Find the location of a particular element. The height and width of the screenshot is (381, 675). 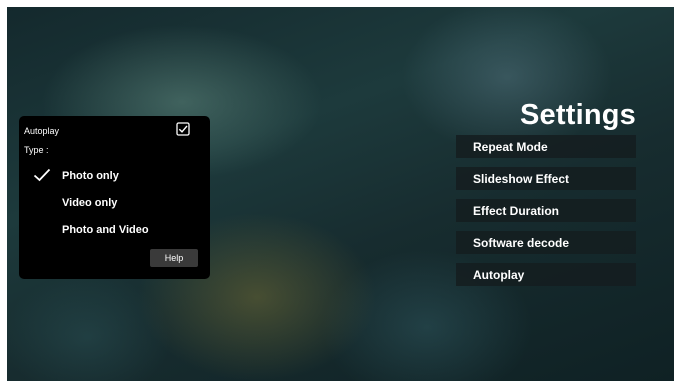

menu-item-label: Autoplay is located at coordinates (499, 274).